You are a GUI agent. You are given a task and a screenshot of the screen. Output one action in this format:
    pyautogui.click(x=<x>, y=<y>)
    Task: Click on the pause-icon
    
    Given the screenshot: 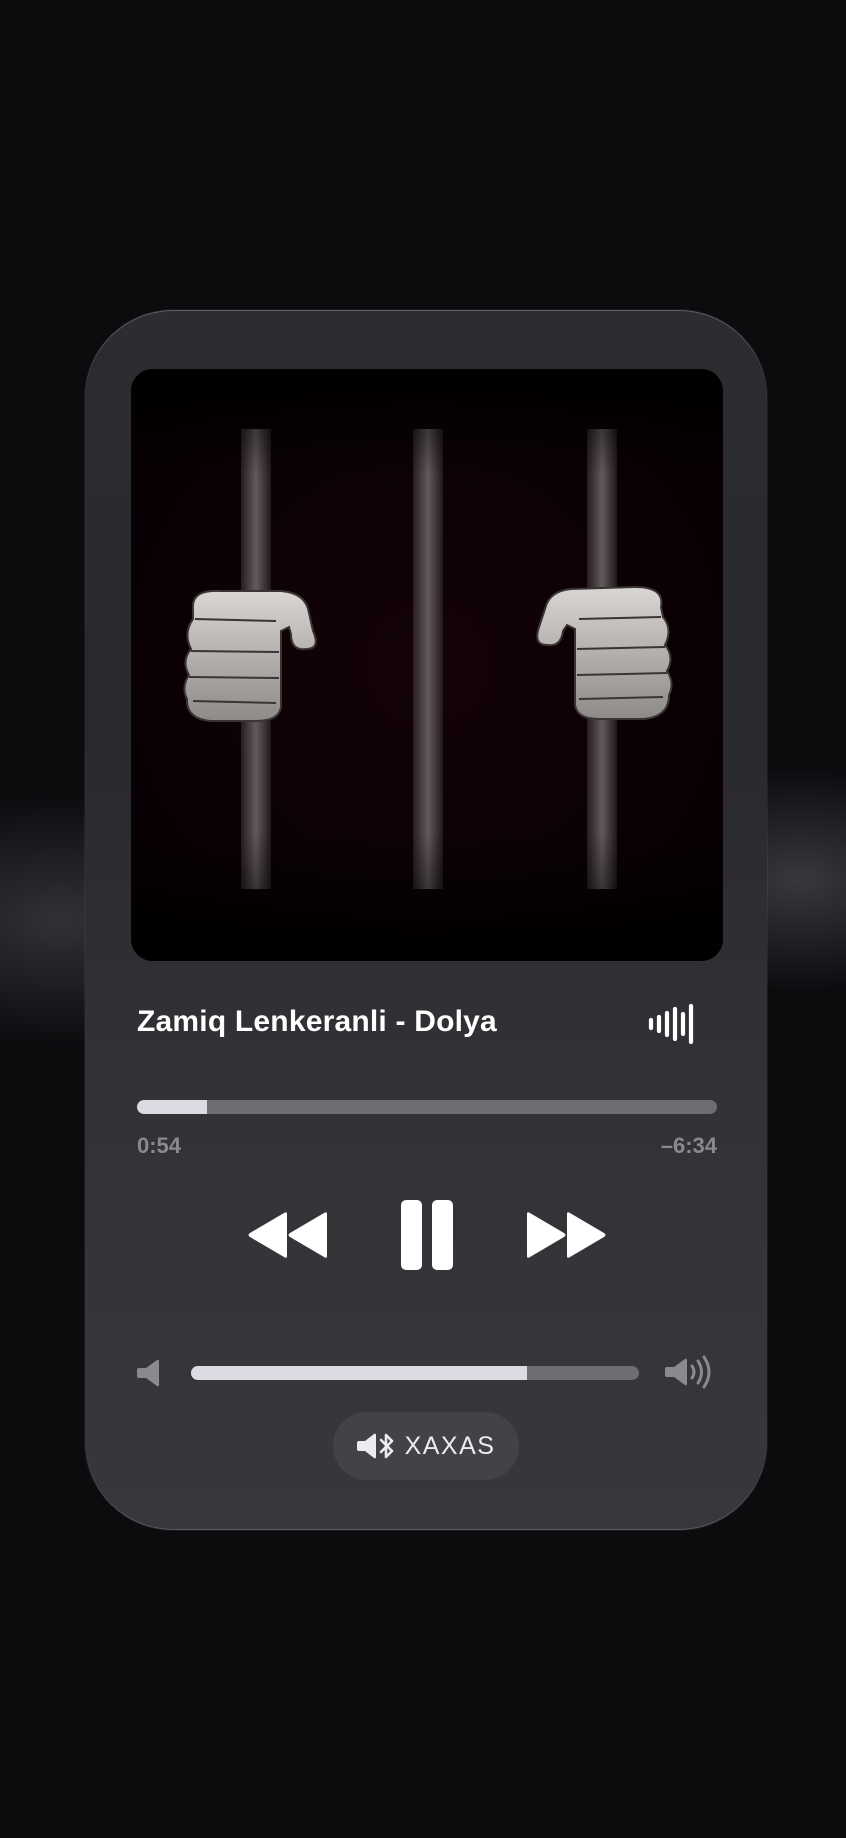 What is the action you would take?
    pyautogui.click(x=427, y=1235)
    